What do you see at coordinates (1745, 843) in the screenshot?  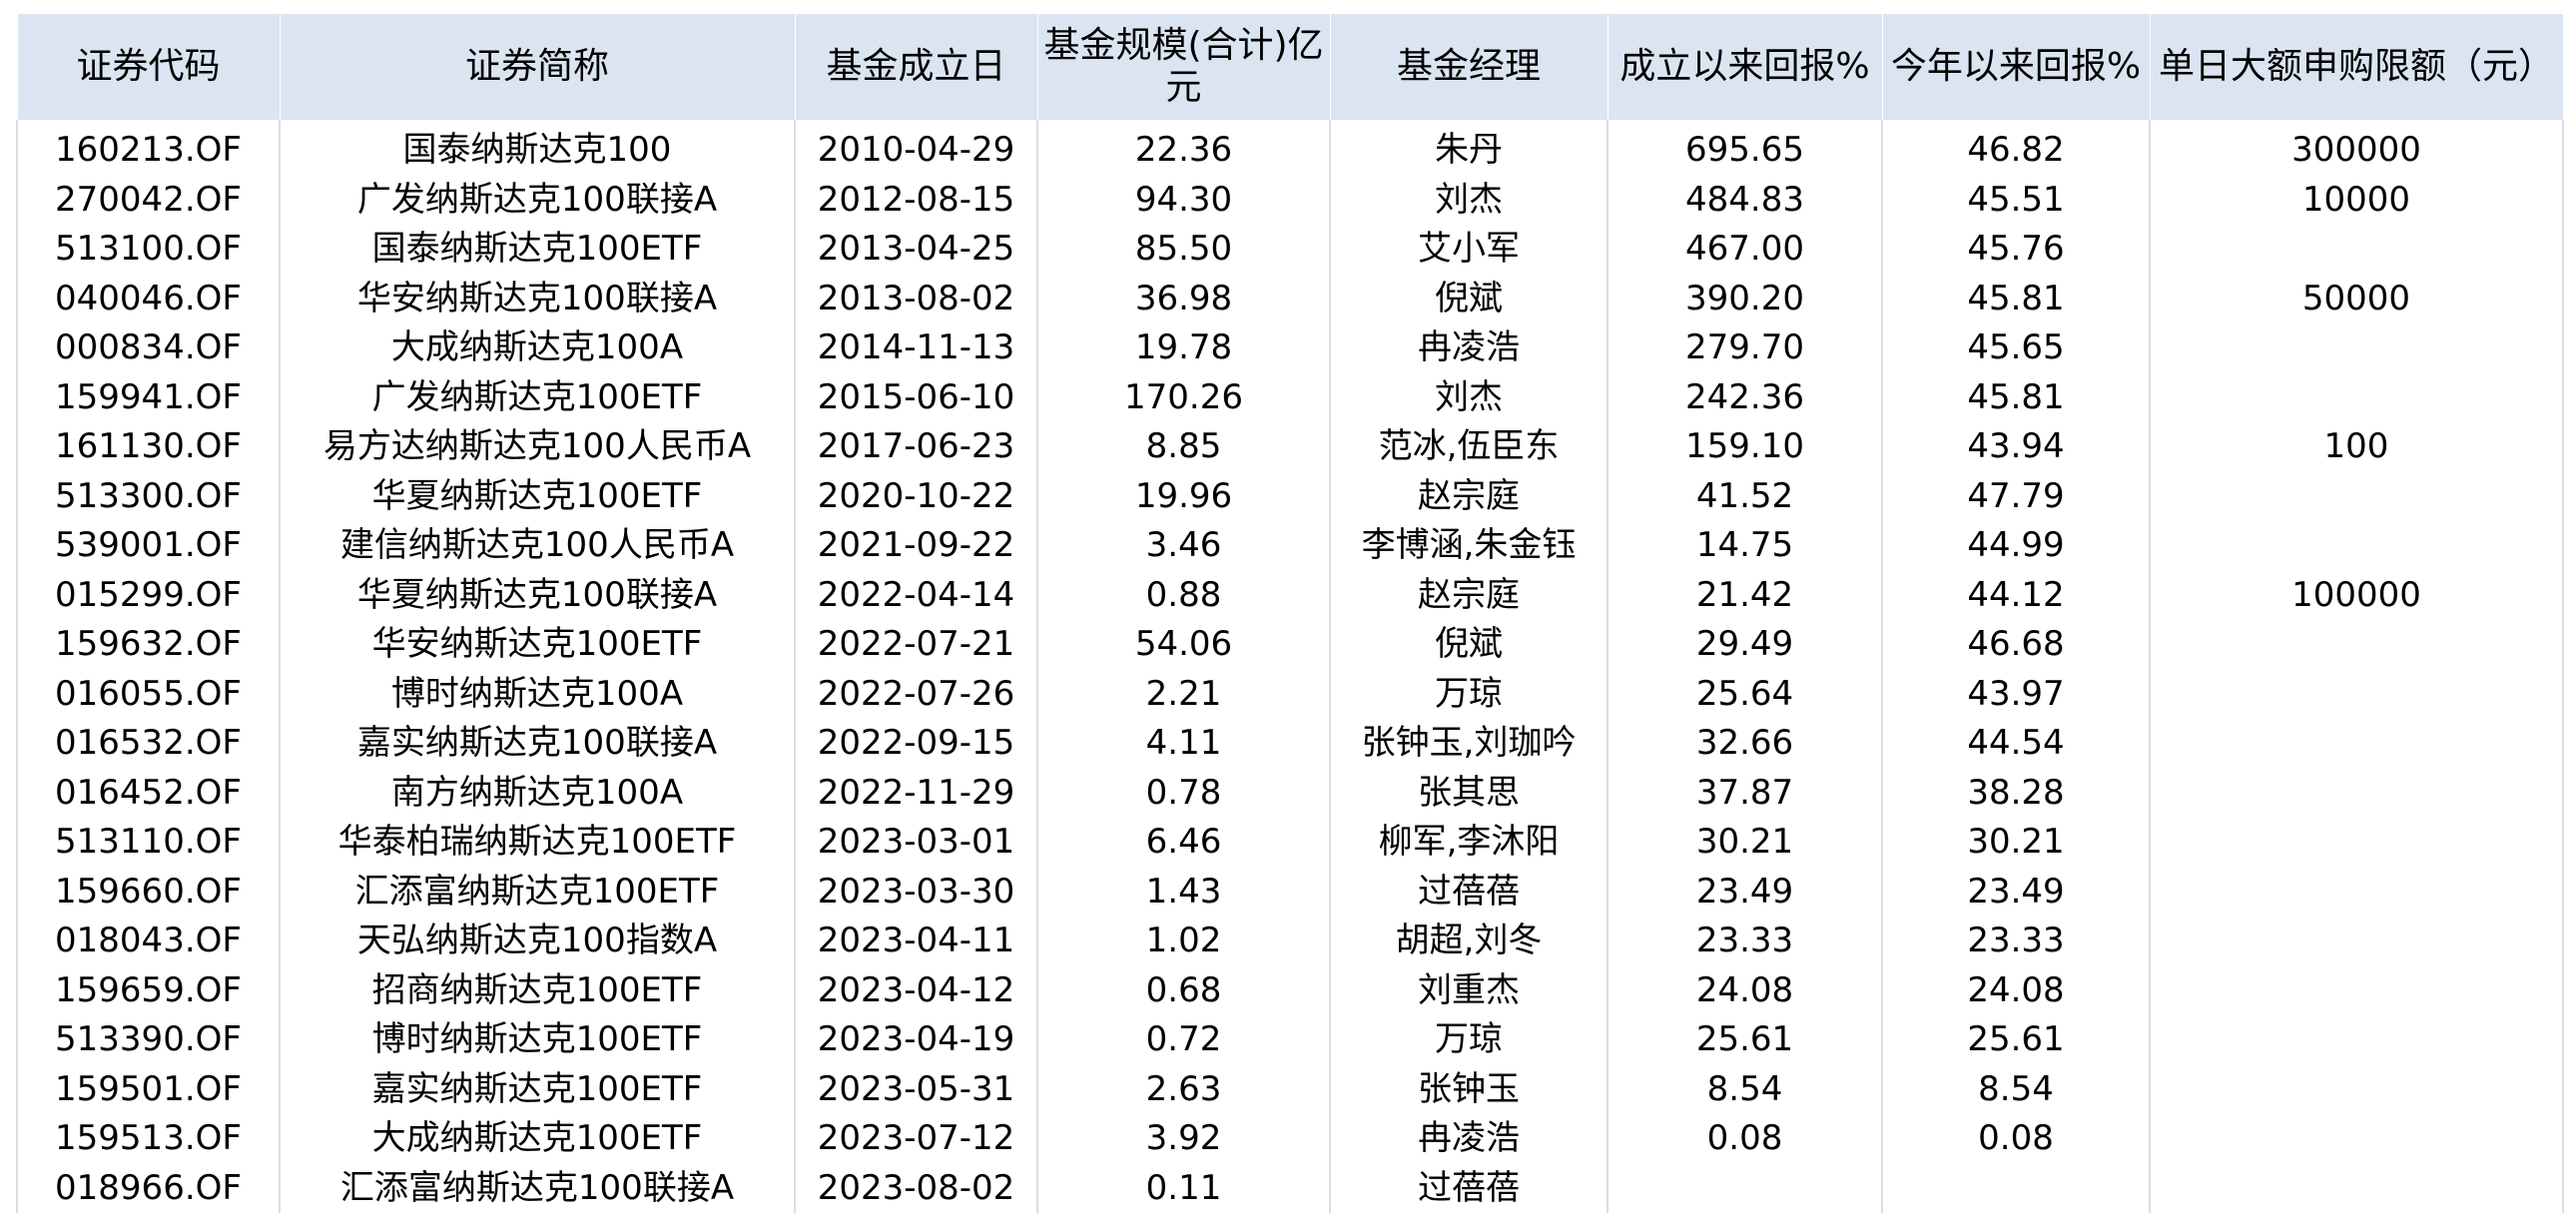 I see `cell-return-since: 30.21` at bounding box center [1745, 843].